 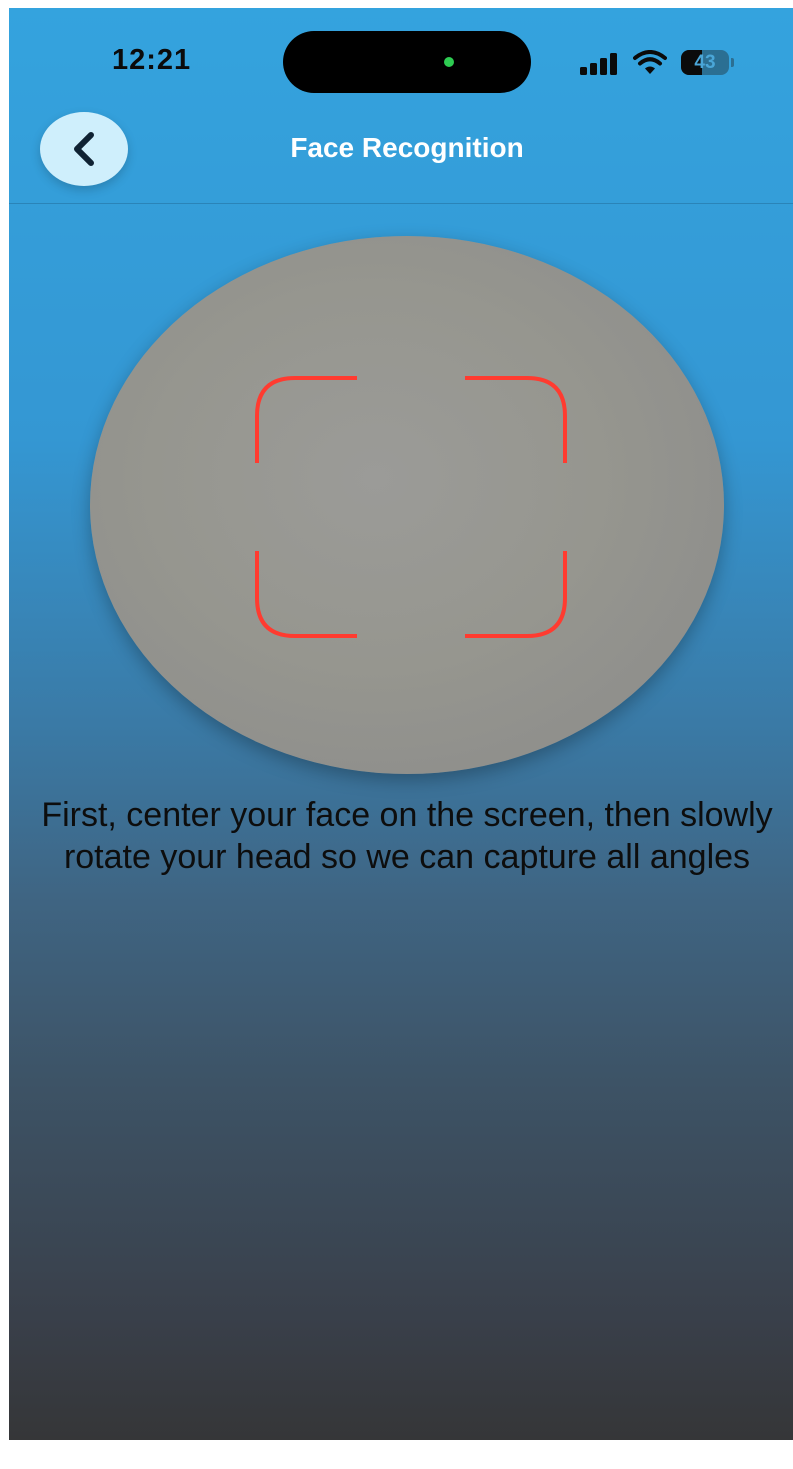 I want to click on status-time: 12:21, so click(x=152, y=60).